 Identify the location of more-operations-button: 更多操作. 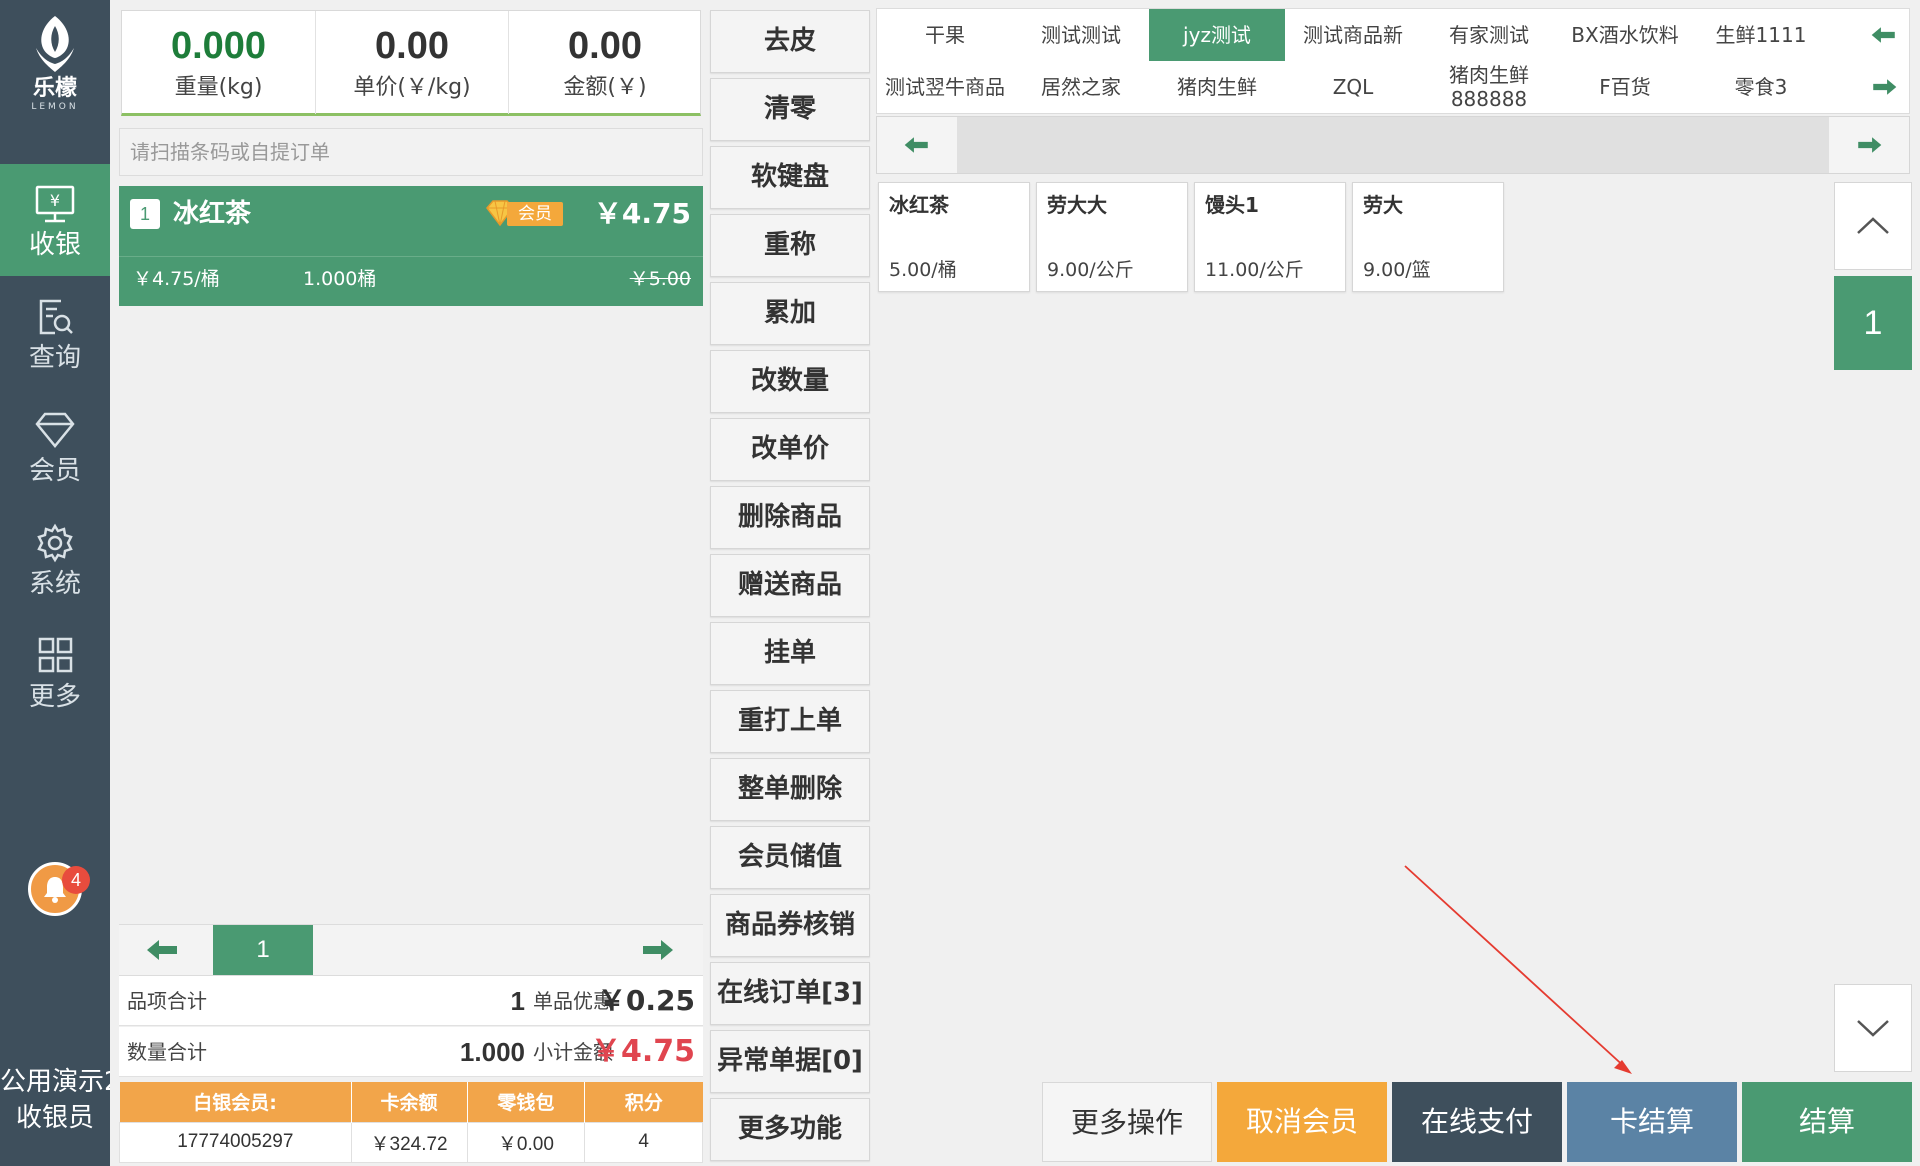
(1127, 1122).